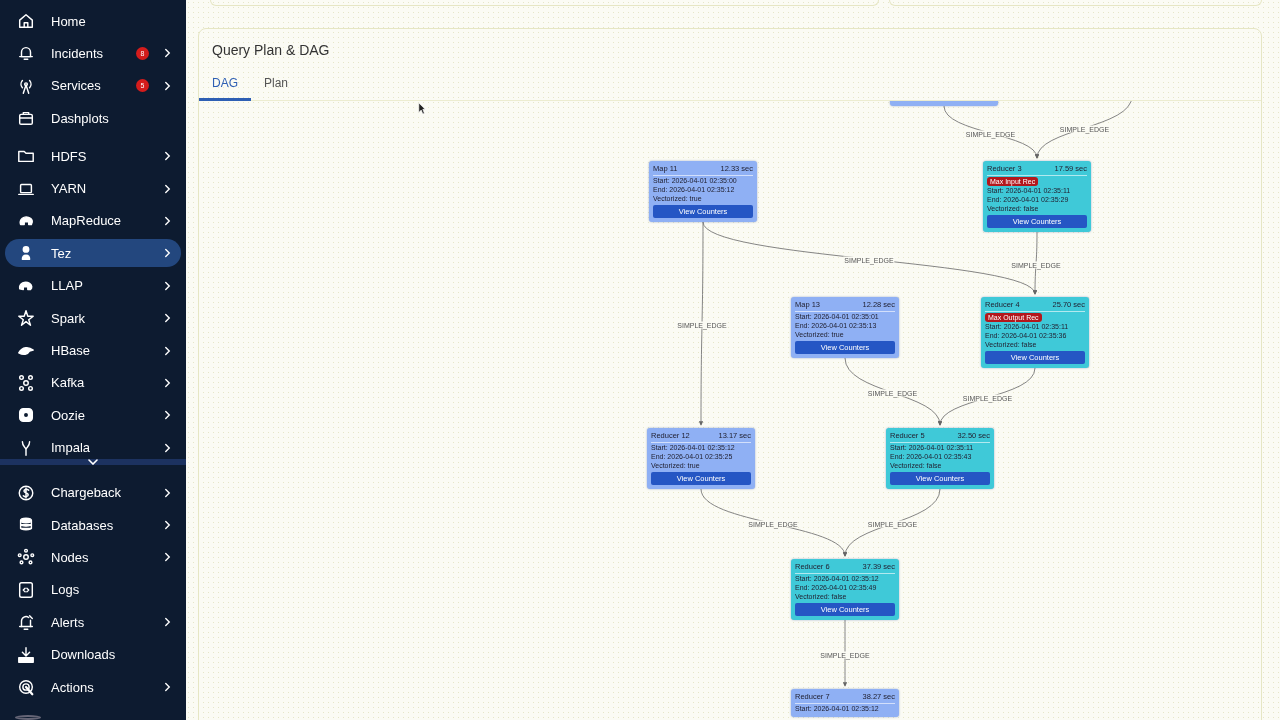  I want to click on download-icon, so click(26, 654).